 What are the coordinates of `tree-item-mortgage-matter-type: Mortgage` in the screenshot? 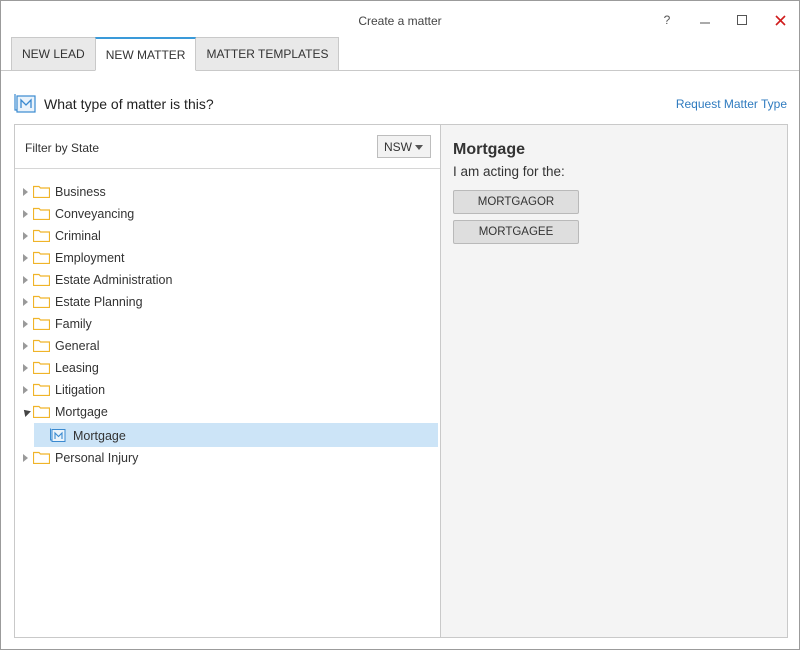 It's located at (236, 435).